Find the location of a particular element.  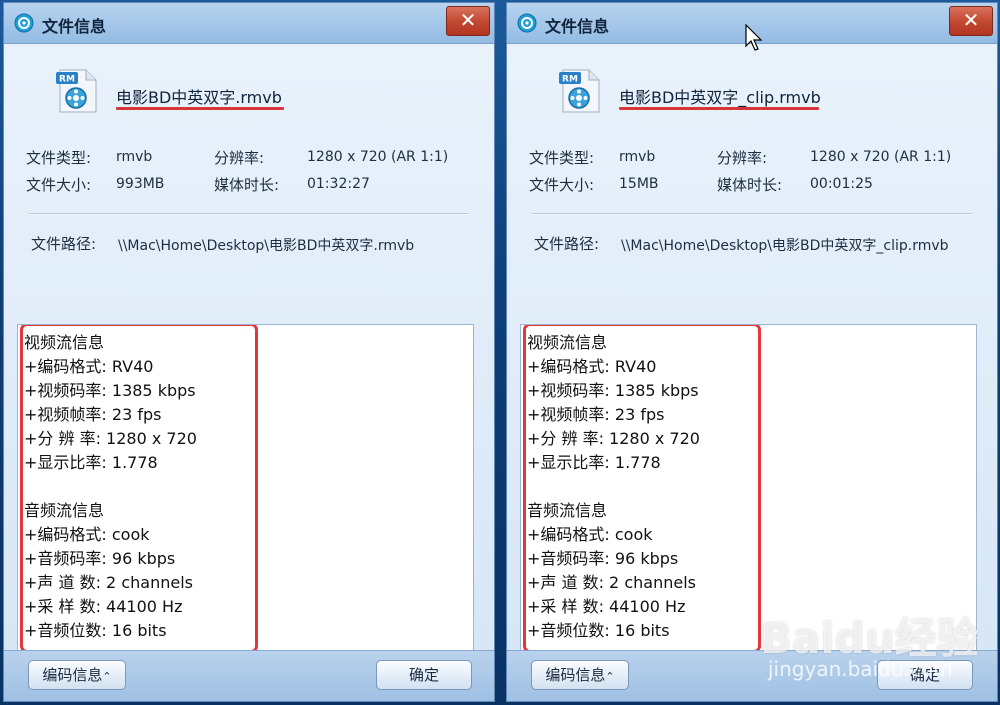

file-size-value: 993MB is located at coordinates (140, 184).